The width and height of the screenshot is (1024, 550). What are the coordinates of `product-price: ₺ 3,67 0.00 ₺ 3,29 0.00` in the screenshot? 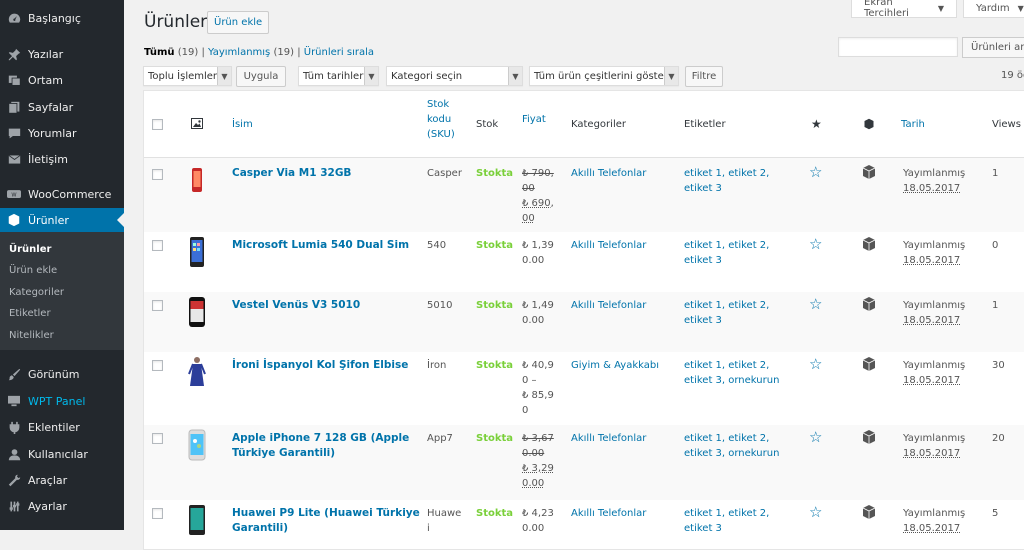 It's located at (538, 461).